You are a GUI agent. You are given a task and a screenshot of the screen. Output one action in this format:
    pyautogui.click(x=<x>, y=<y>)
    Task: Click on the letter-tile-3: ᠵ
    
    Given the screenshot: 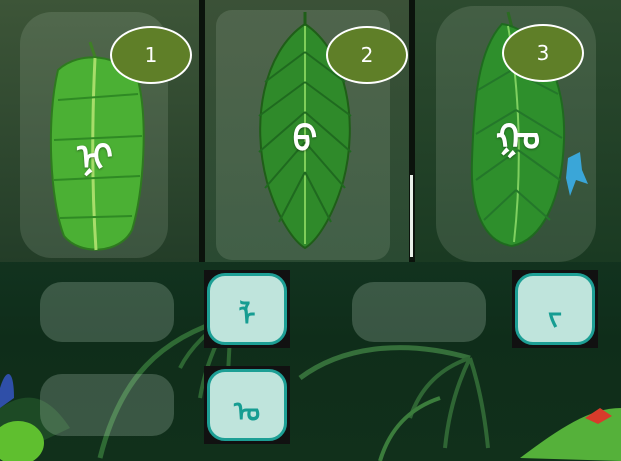 What is the action you would take?
    pyautogui.click(x=555, y=309)
    